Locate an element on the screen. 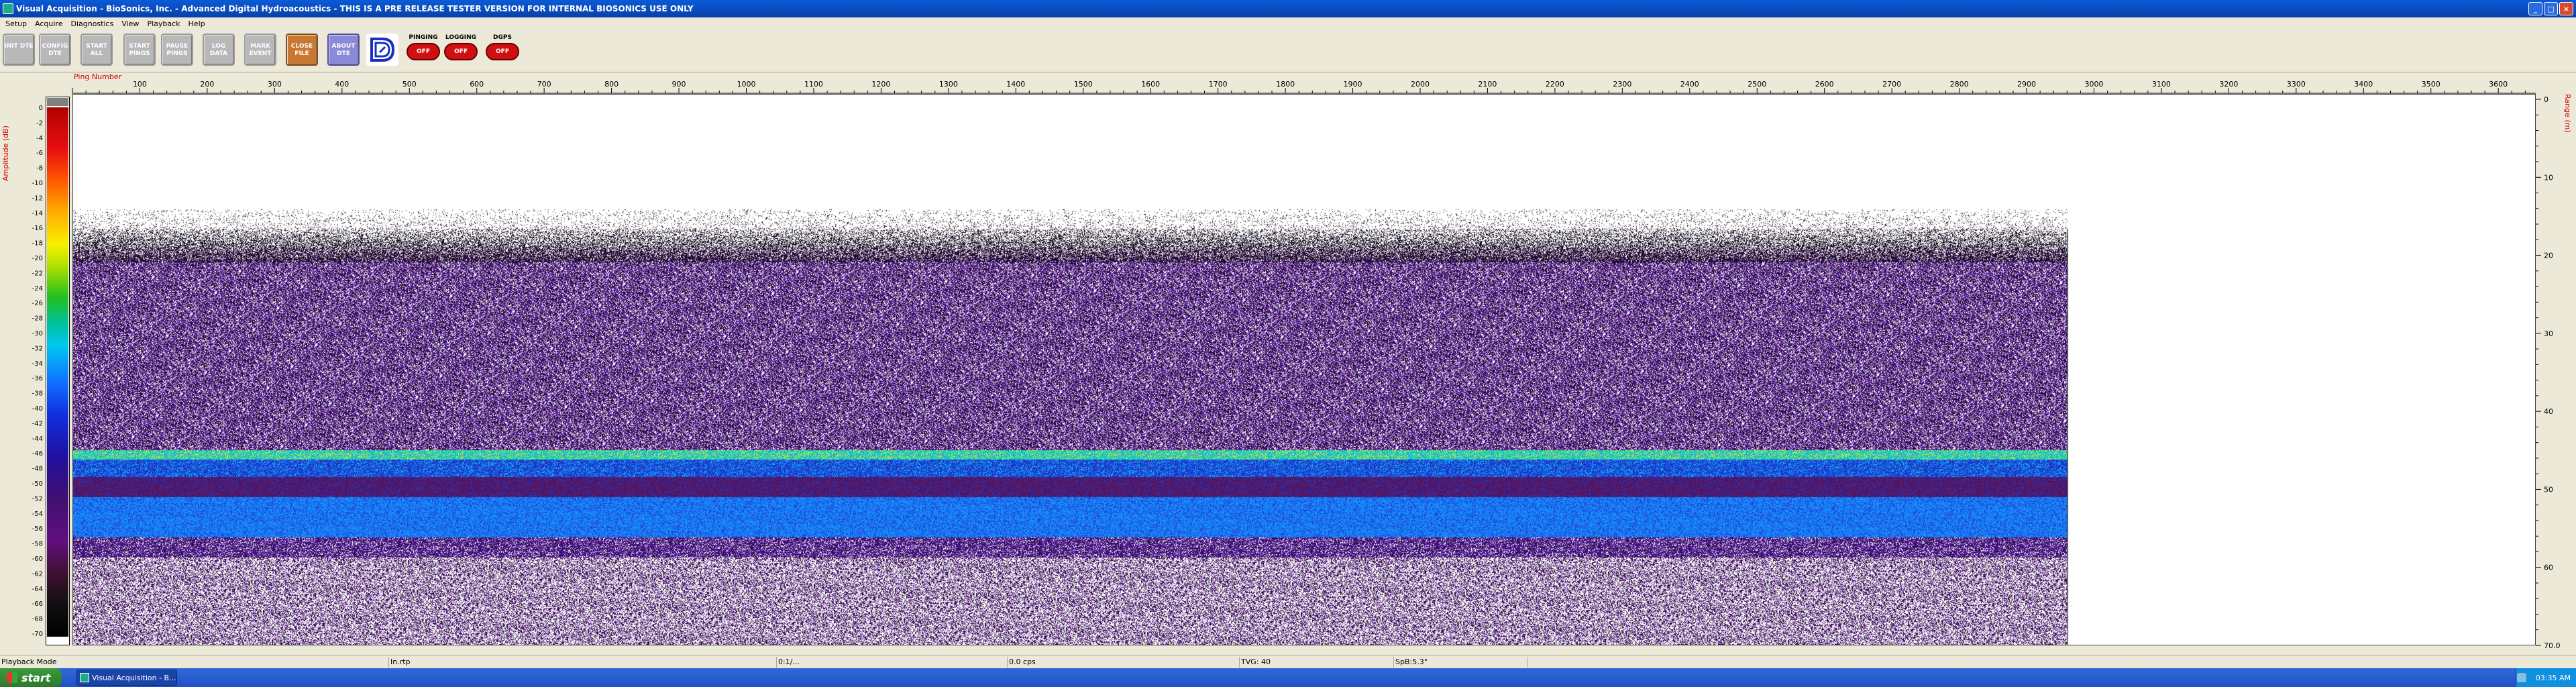 The image size is (2576, 687). amplitude-tick-label: -26 is located at coordinates (37, 303).